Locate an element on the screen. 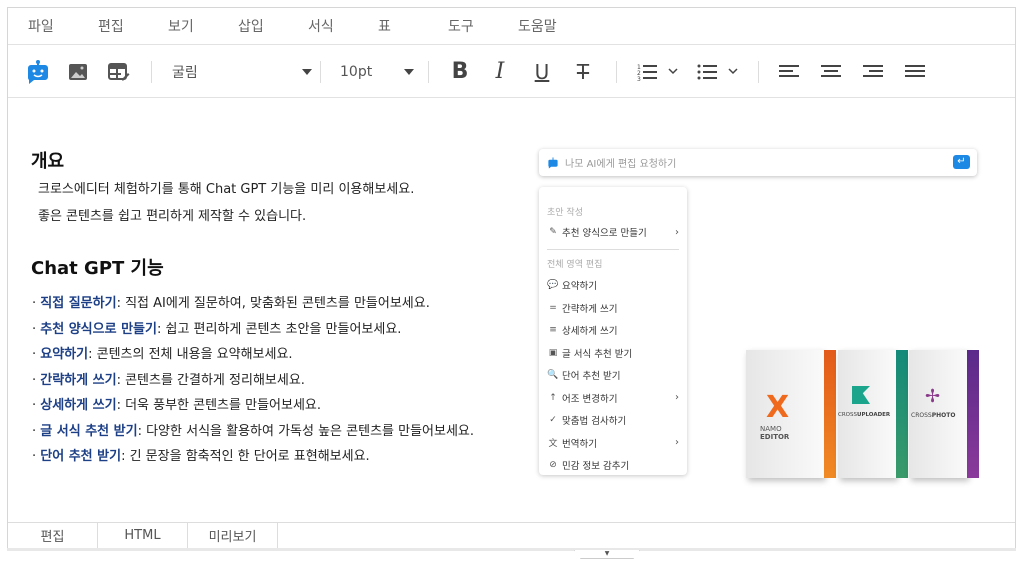 This screenshot has height=564, width=1024. font-family-select: 굴림 is located at coordinates (242, 71).